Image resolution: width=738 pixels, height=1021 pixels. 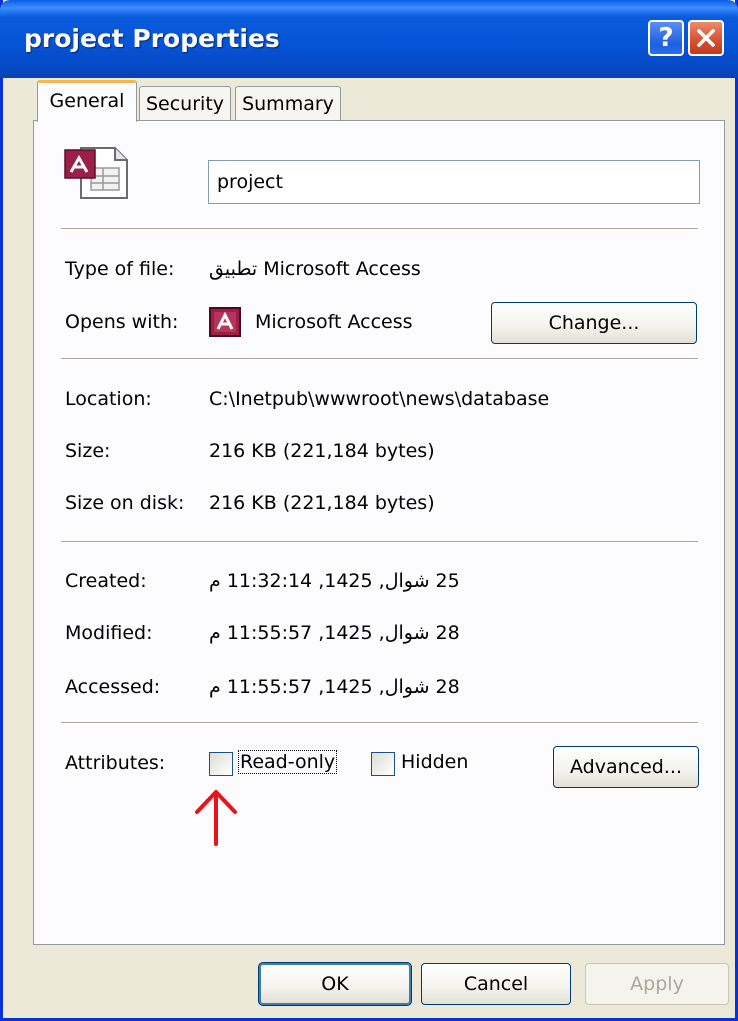 I want to click on attributes-label: Attributes:, so click(x=115, y=763).